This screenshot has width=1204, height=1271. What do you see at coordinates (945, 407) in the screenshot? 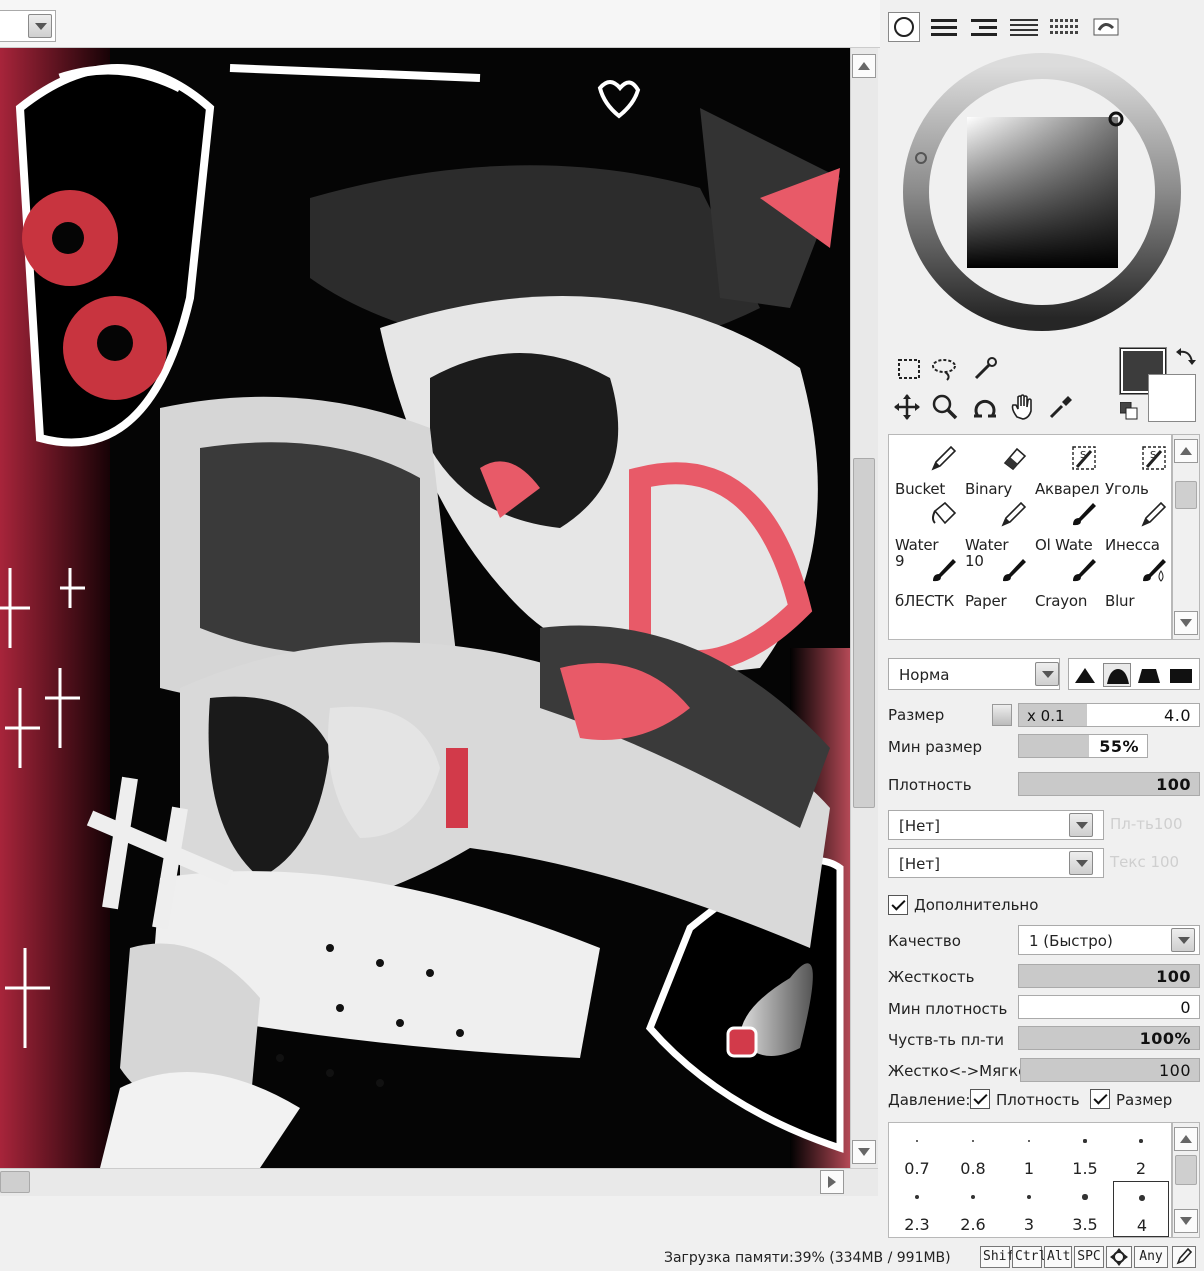
I see `zoom-icon` at bounding box center [945, 407].